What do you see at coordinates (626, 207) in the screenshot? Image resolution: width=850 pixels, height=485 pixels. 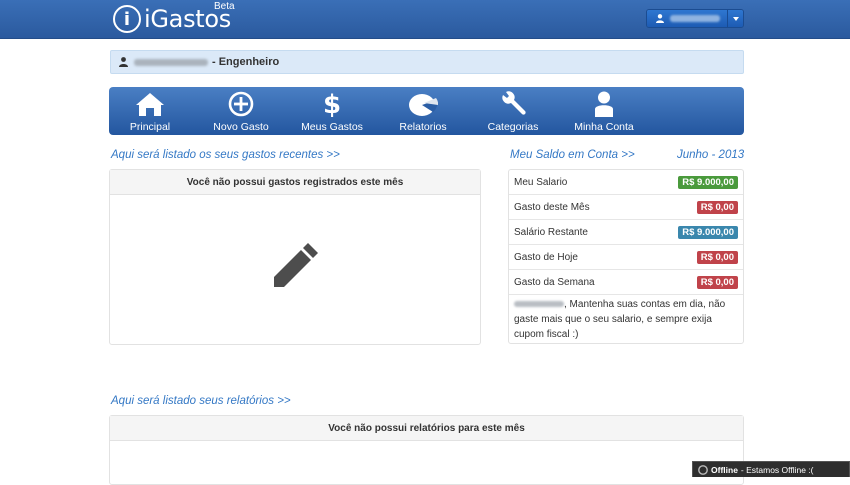 I see `balance-row: Gasto deste Mês R$ 0,00` at bounding box center [626, 207].